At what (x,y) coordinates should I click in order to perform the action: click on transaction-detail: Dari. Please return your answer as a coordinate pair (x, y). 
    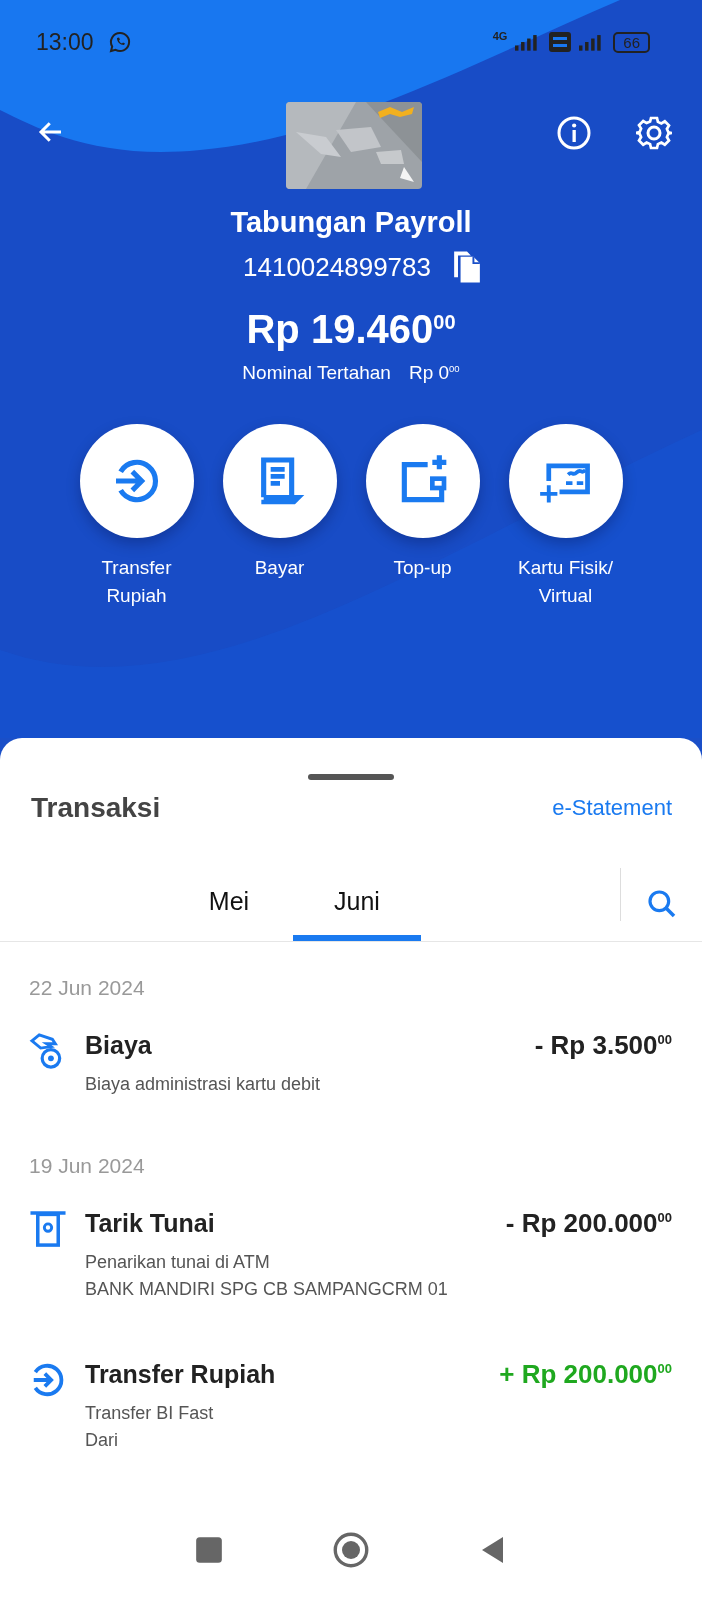
    Looking at the image, I should click on (102, 1440).